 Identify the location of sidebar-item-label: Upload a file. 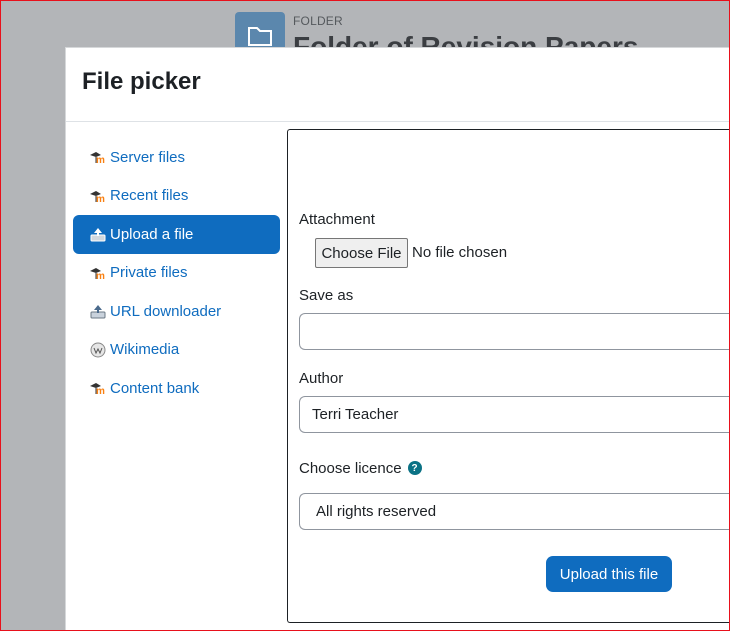
(152, 234).